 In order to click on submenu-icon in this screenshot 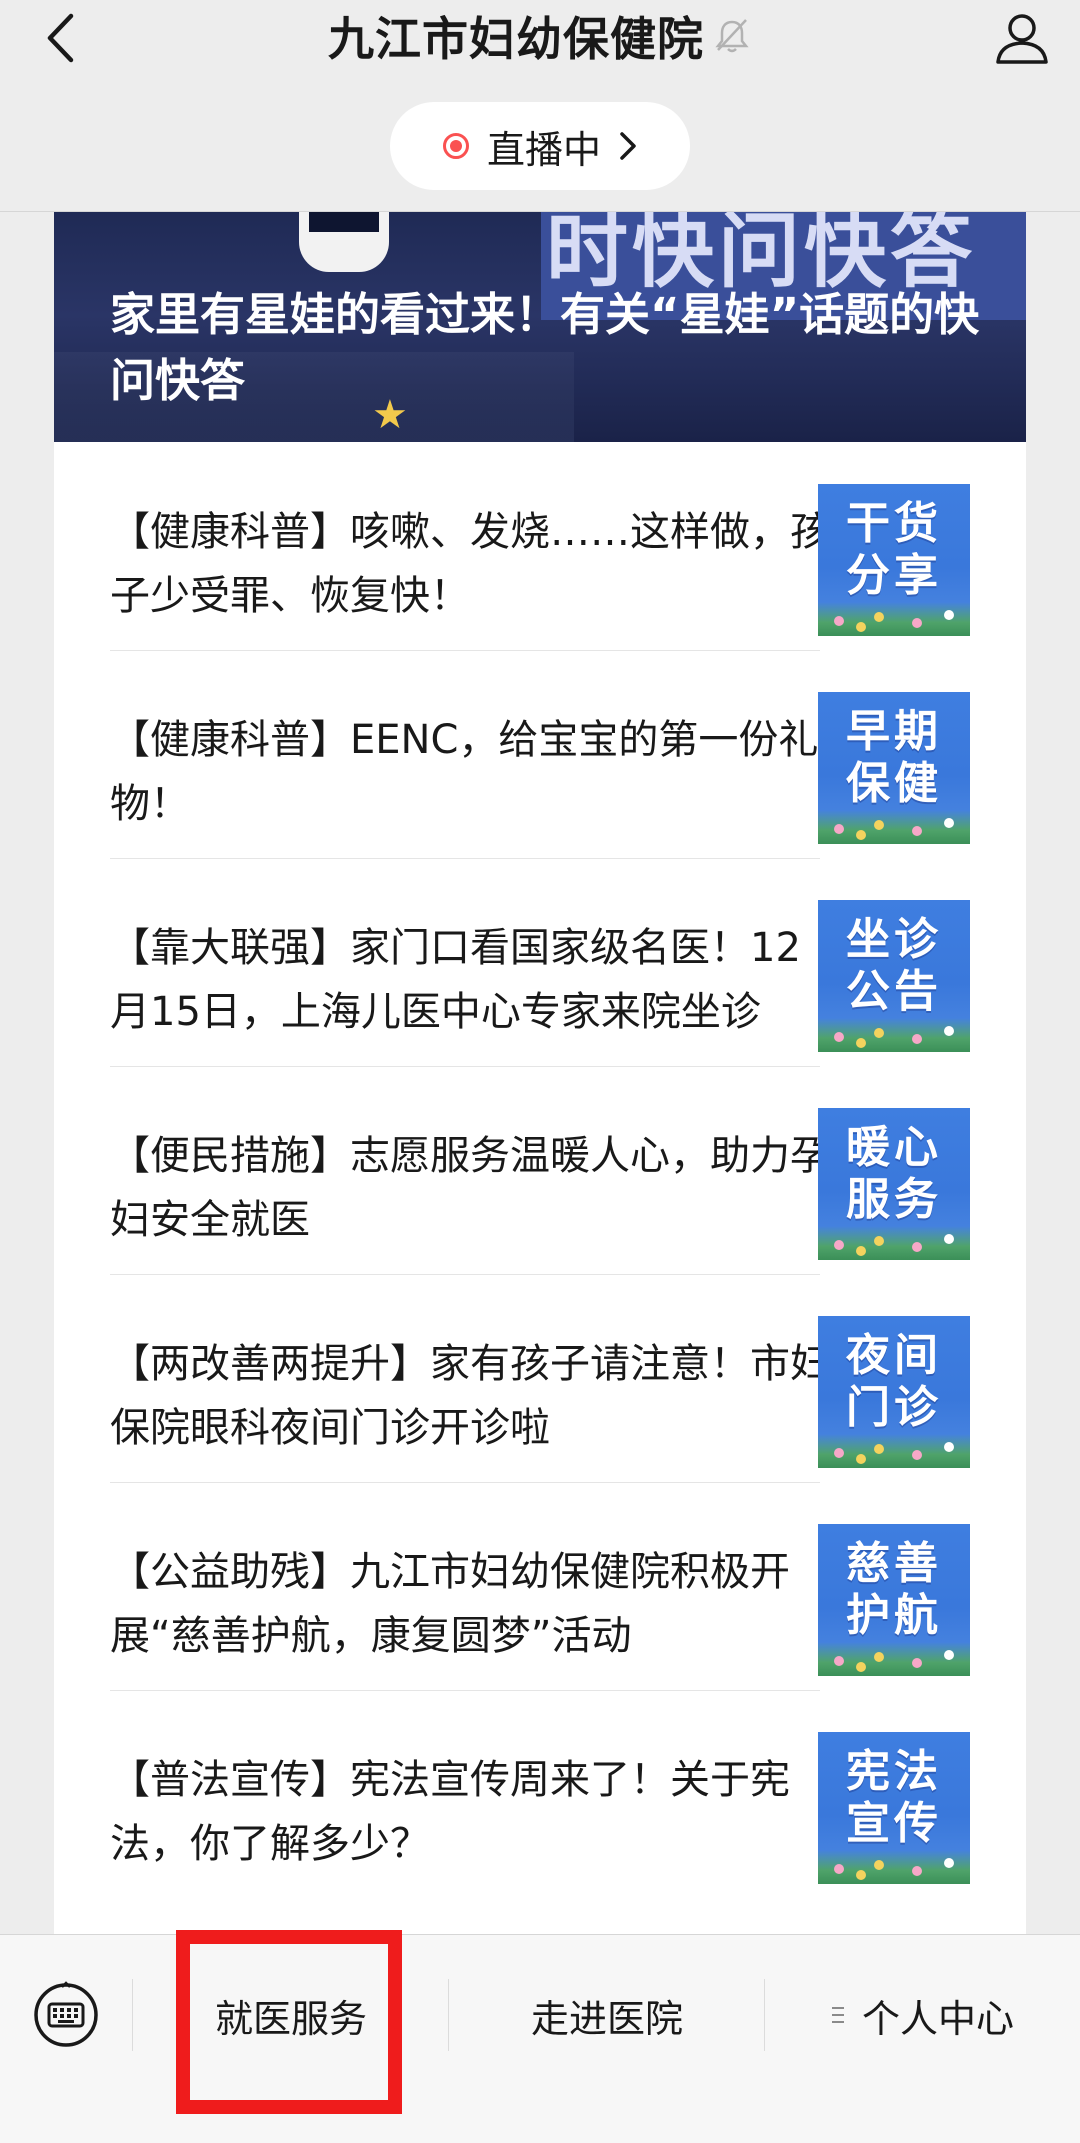, I will do `click(837, 2015)`.